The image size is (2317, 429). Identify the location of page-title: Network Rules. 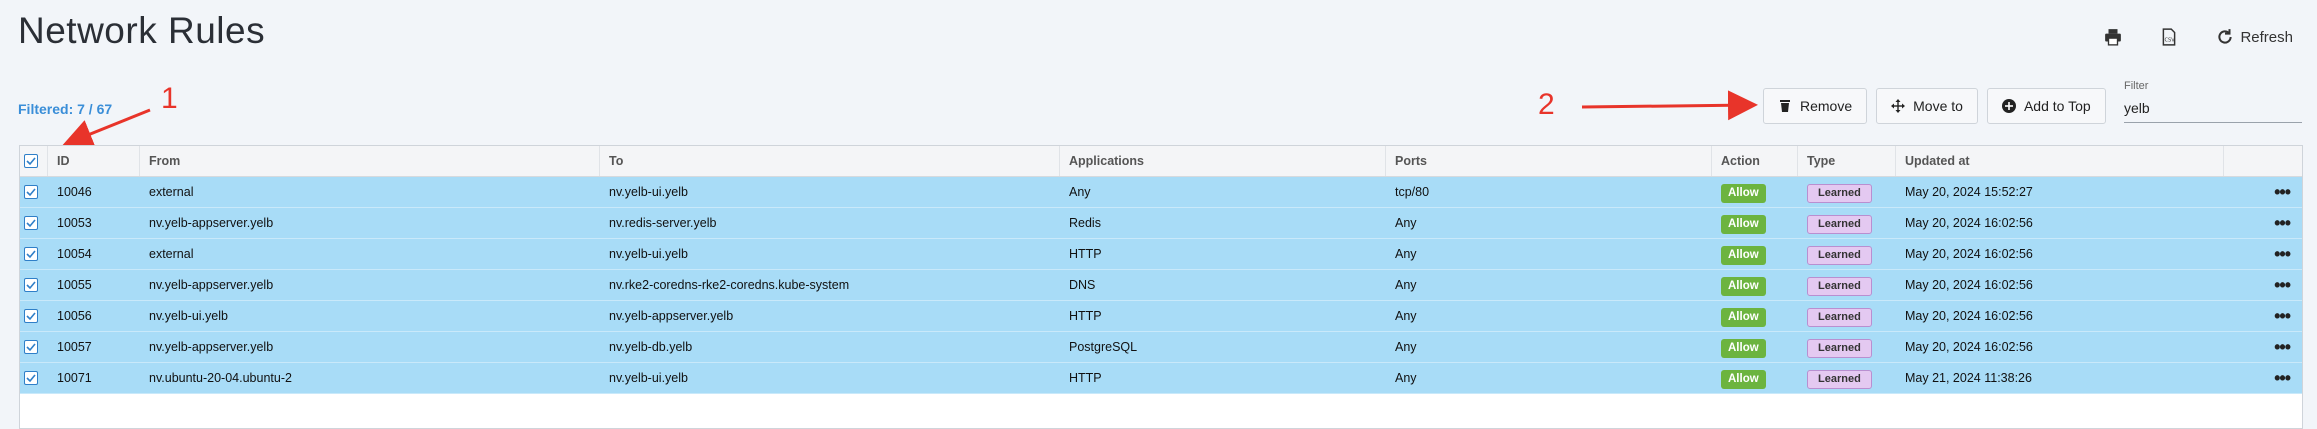
(142, 30).